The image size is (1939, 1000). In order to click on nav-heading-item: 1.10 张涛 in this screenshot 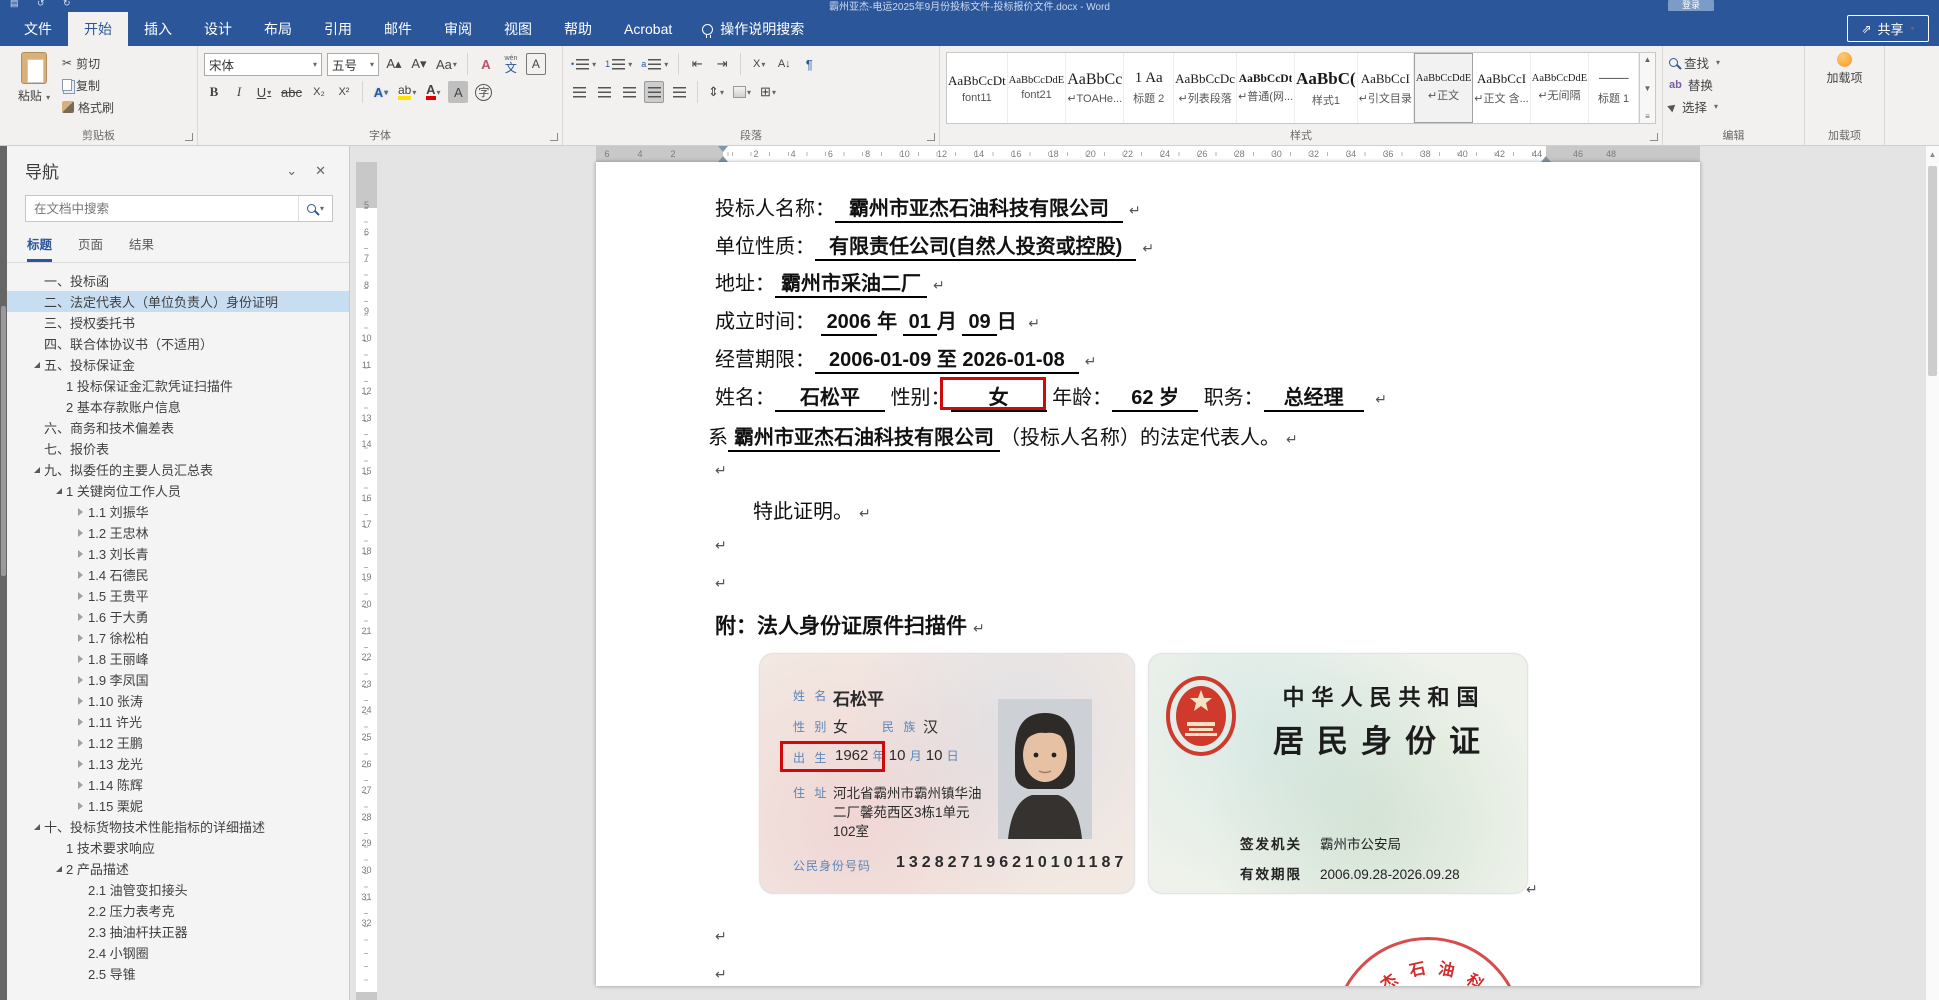, I will do `click(178, 700)`.